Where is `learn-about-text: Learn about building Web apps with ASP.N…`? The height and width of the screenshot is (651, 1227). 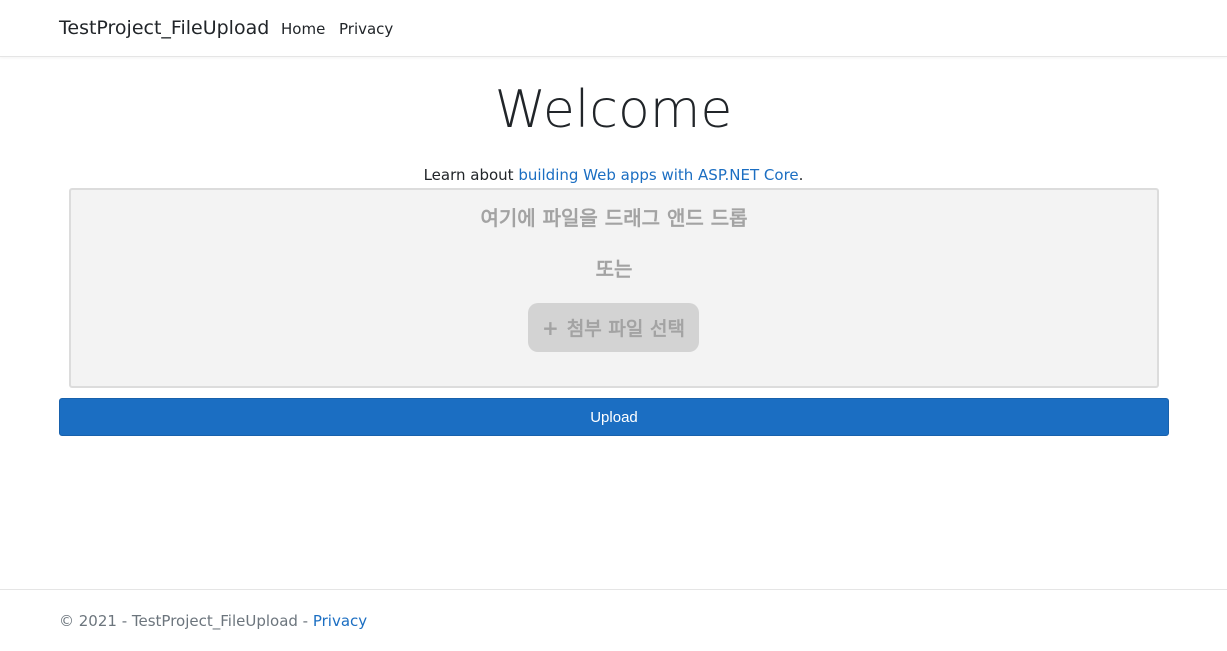 learn-about-text: Learn about building Web apps with ASP.N… is located at coordinates (613, 175).